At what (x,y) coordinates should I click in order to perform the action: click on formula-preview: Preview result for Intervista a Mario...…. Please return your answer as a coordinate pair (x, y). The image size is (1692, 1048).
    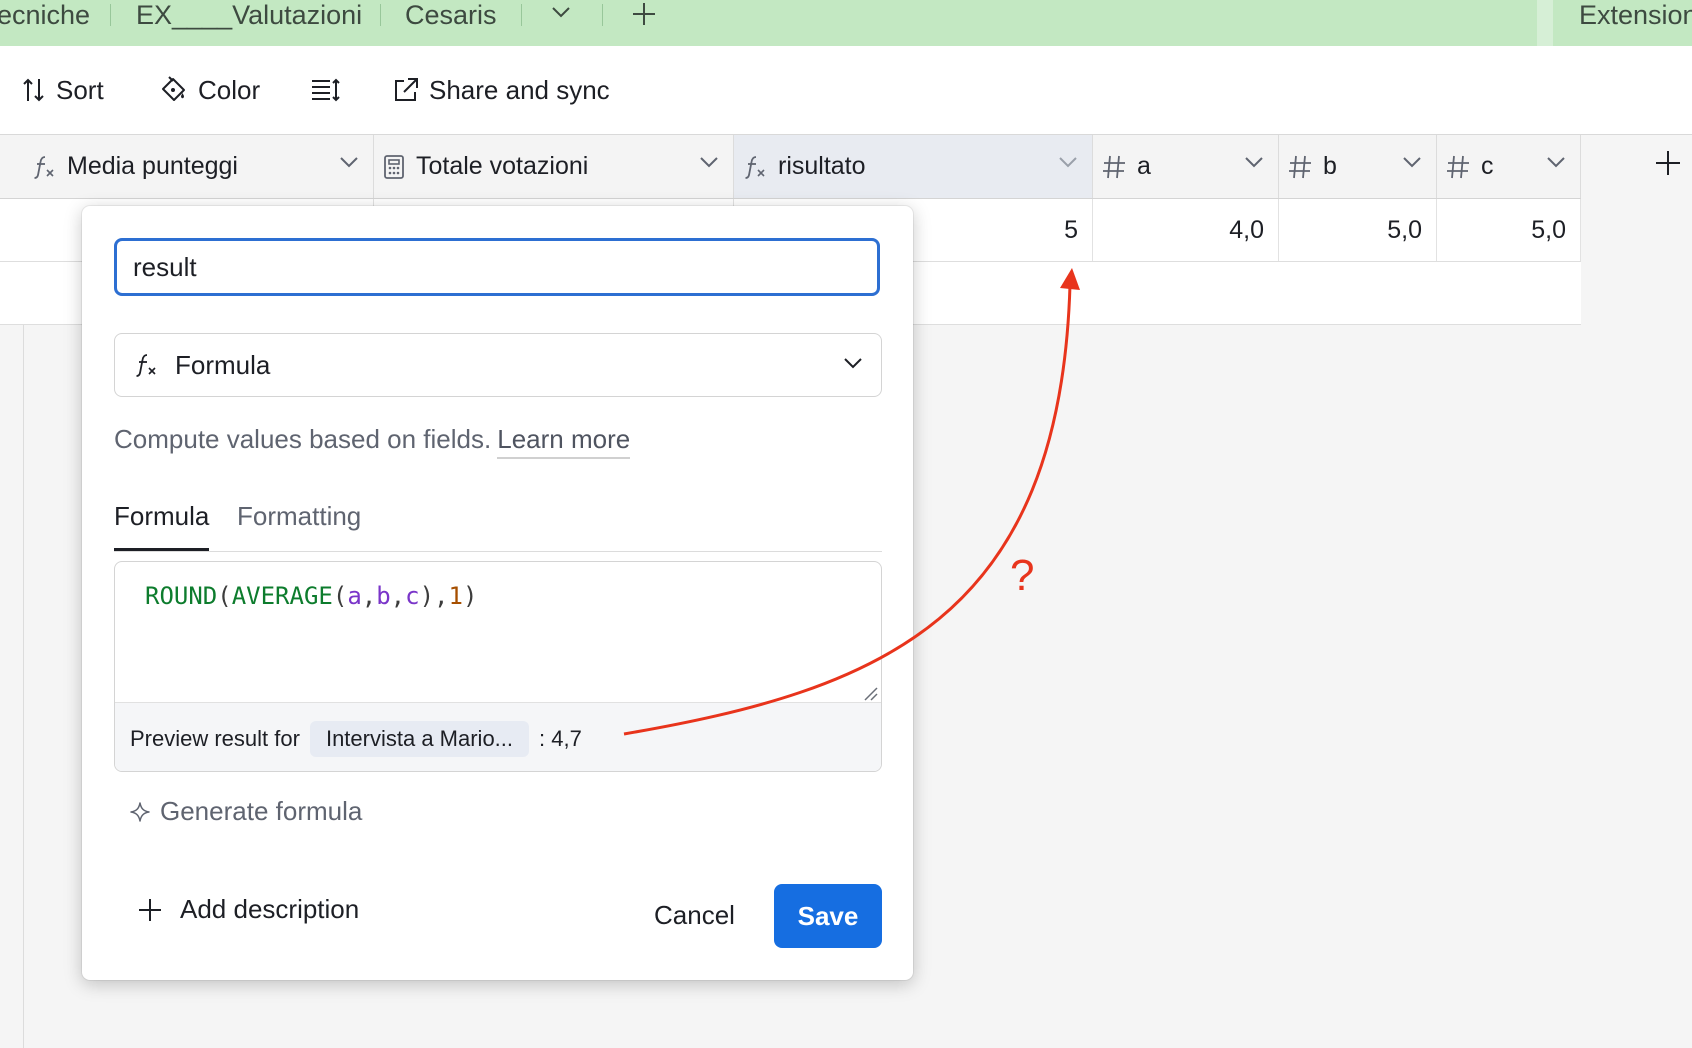
    Looking at the image, I should click on (498, 736).